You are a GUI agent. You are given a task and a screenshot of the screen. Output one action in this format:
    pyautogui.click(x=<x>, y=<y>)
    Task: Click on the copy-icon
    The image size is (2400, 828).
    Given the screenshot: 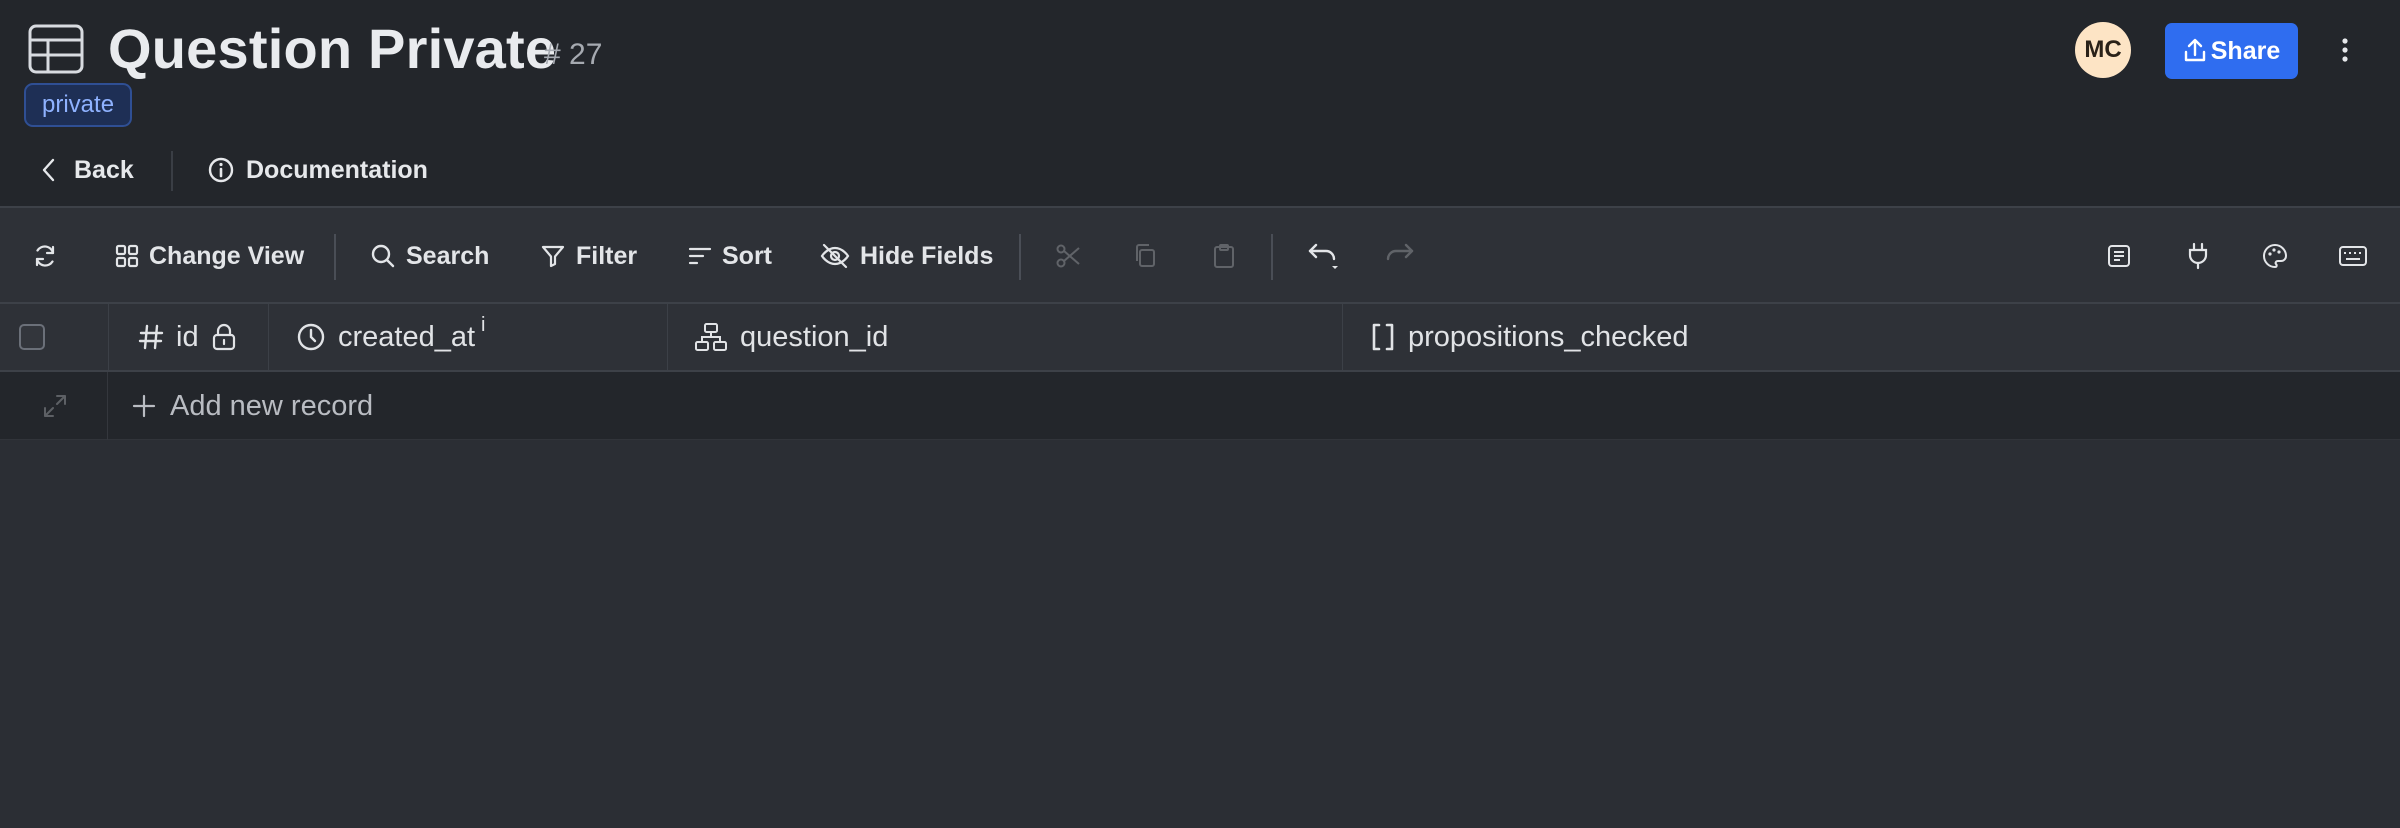 What is the action you would take?
    pyautogui.click(x=1145, y=255)
    